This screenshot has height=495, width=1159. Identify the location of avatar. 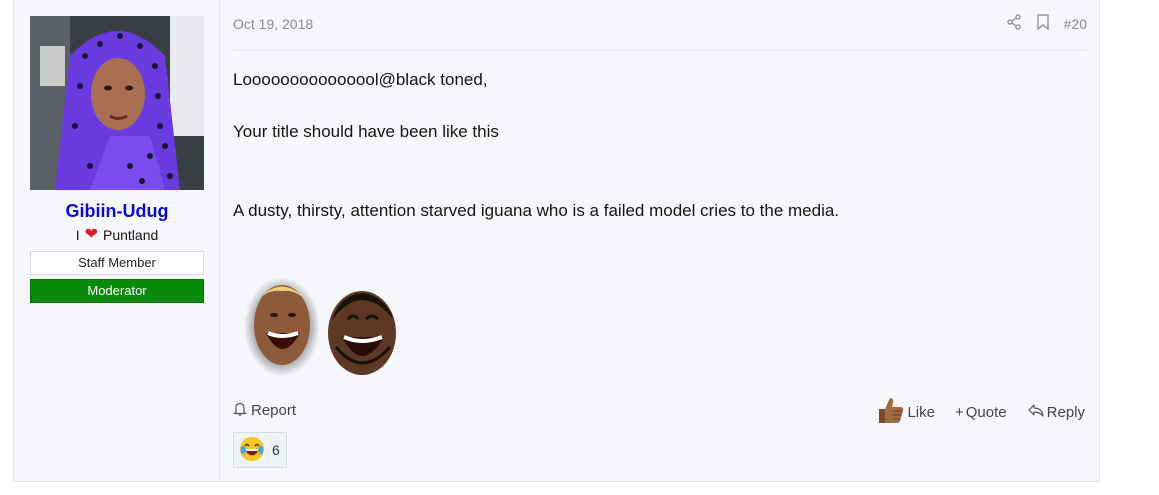
(117, 103).